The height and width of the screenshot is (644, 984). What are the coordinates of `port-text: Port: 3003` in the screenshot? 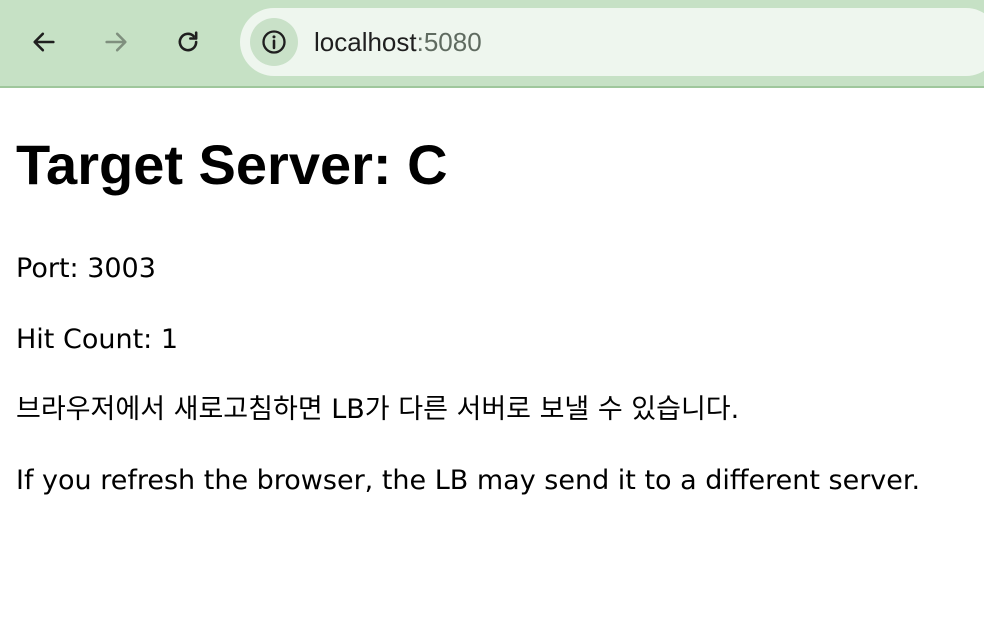 It's located at (86, 268).